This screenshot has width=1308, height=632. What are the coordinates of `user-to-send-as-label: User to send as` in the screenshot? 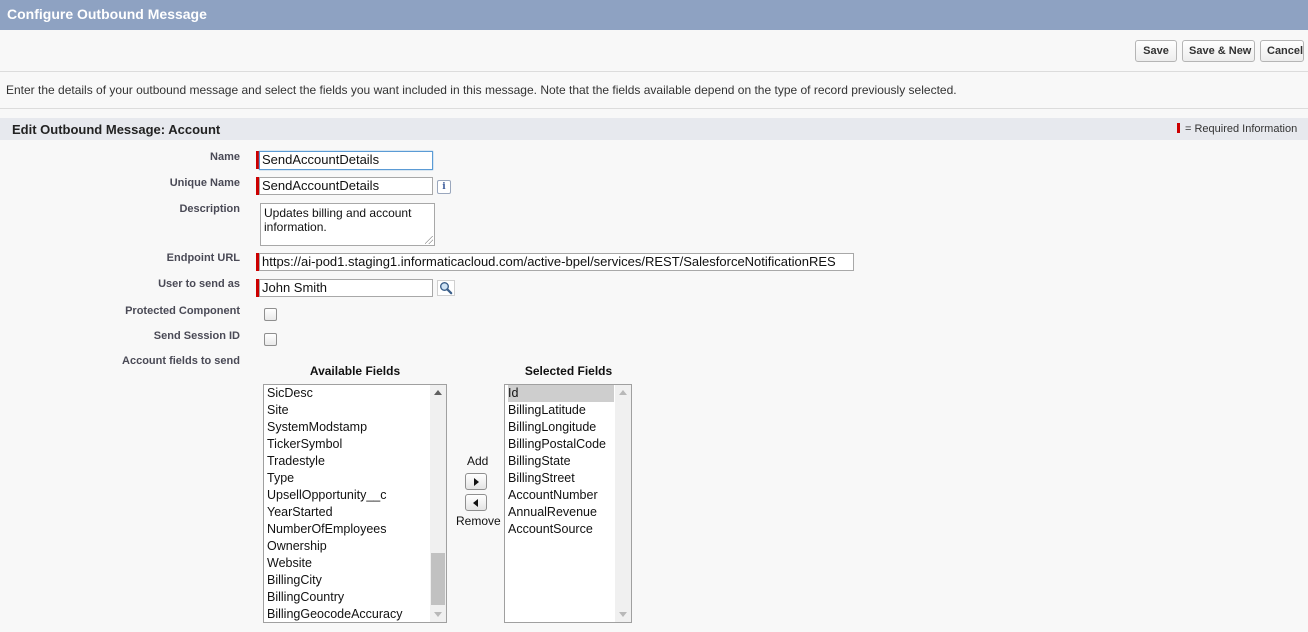 It's located at (199, 284).